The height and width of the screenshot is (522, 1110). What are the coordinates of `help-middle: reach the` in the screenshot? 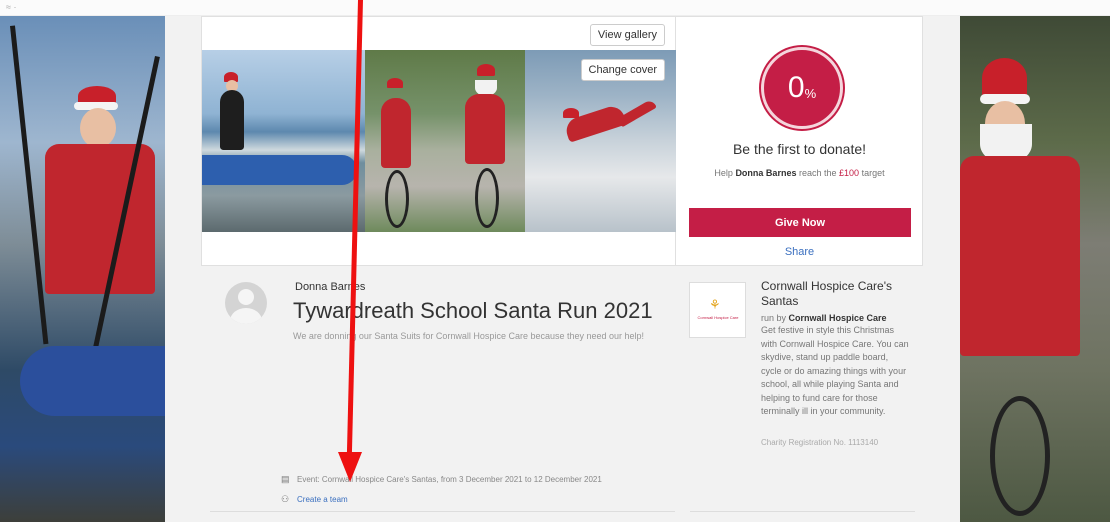 It's located at (817, 173).